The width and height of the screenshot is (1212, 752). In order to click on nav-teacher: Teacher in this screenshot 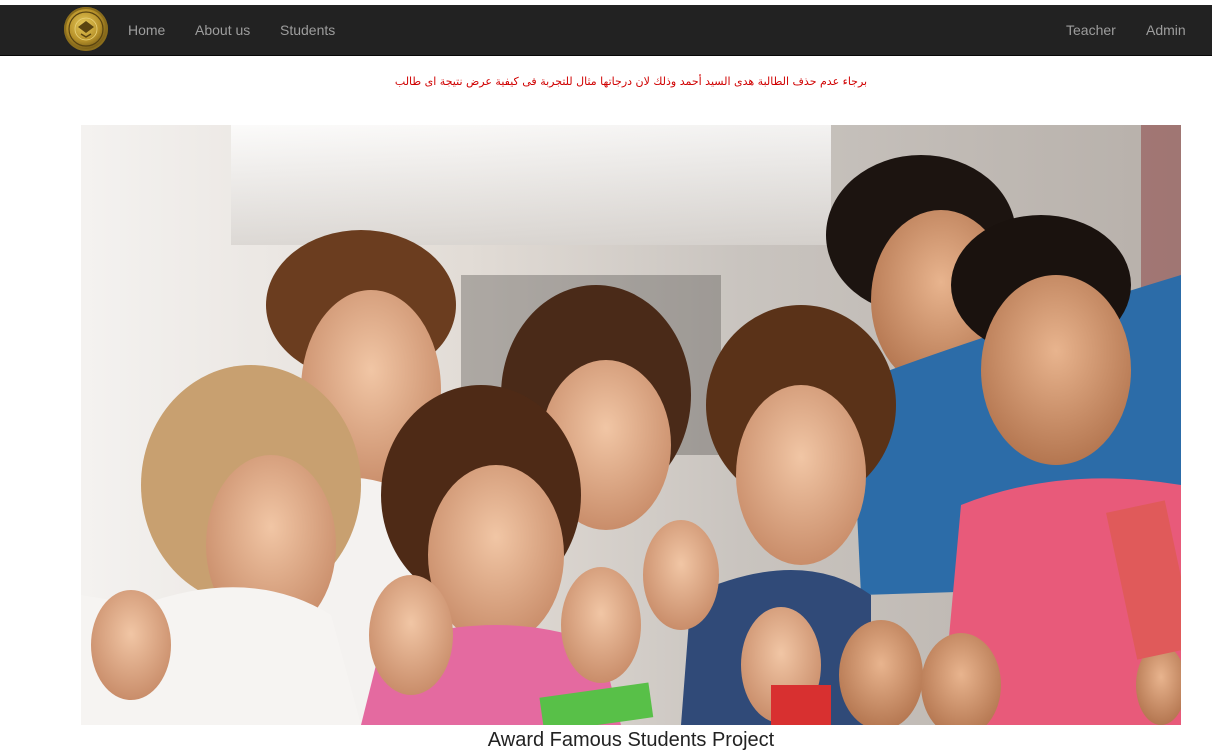, I will do `click(1091, 30)`.